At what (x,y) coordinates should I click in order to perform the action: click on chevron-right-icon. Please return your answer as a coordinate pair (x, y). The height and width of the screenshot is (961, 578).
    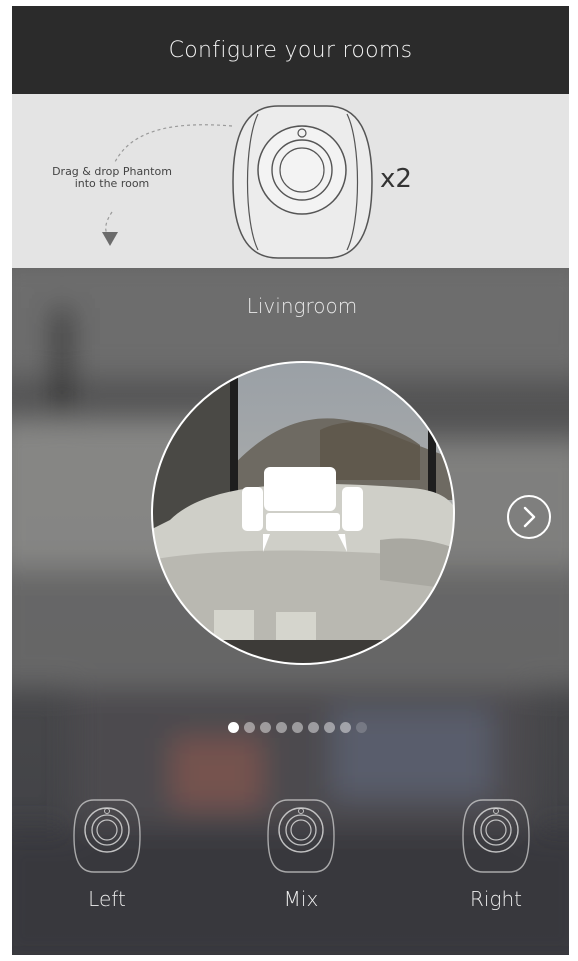
    Looking at the image, I should click on (529, 517).